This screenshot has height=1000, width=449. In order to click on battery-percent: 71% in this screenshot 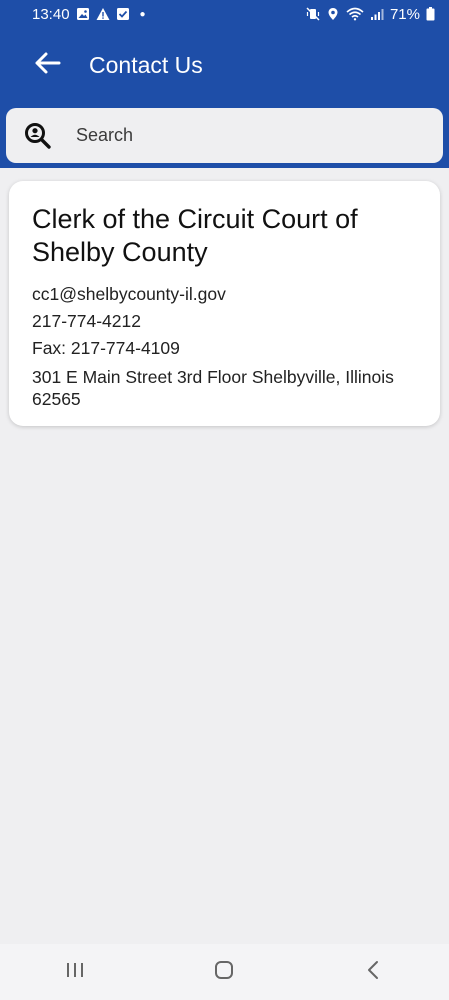, I will do `click(404, 14)`.